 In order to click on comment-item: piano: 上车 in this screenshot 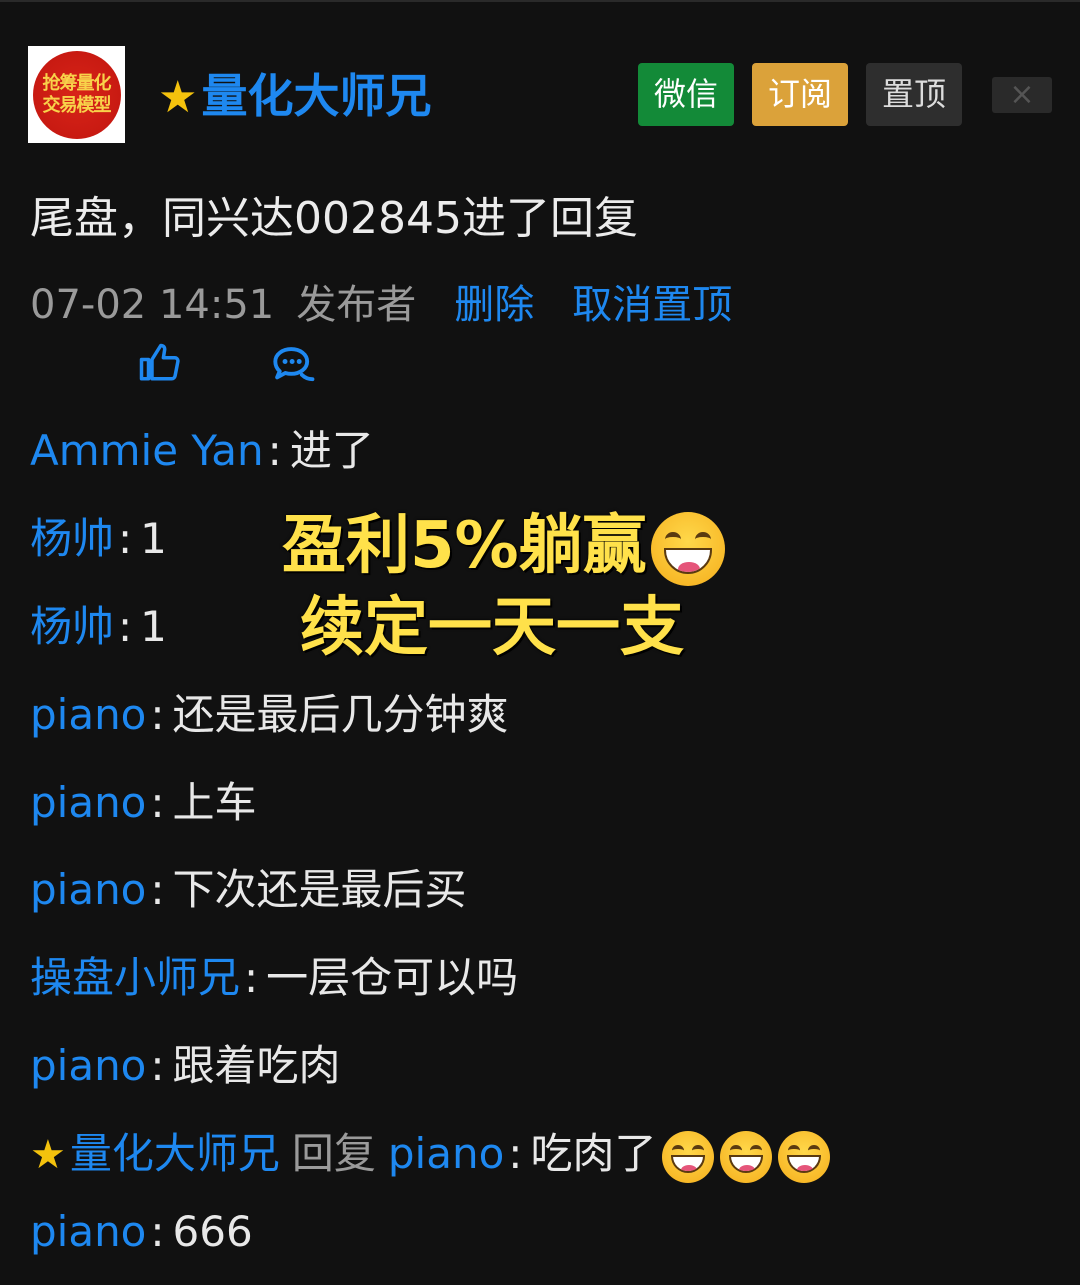, I will do `click(143, 803)`.